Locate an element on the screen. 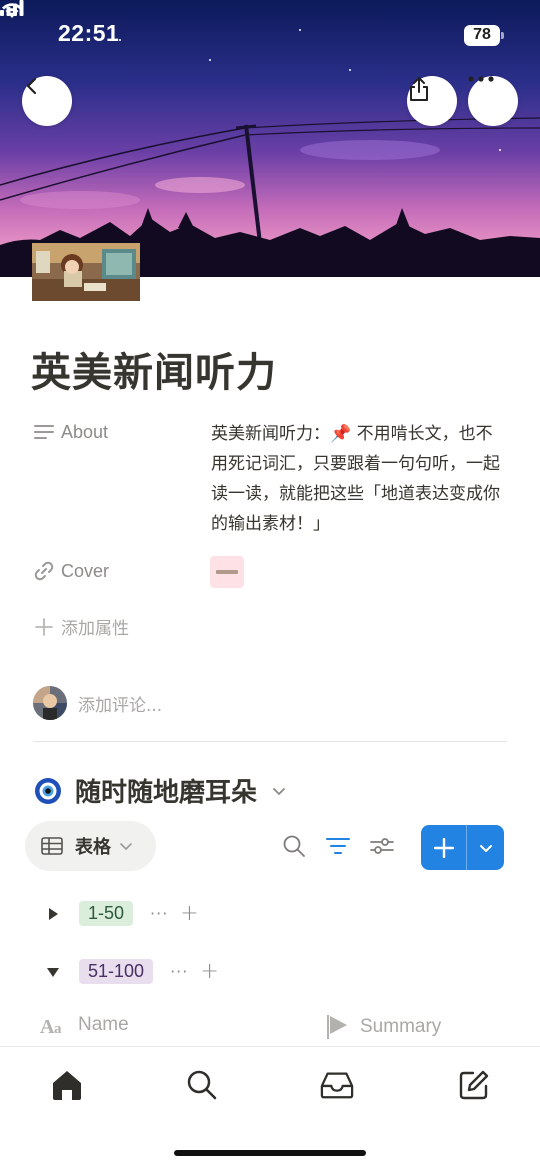 The image size is (540, 1169). column-header-name: A a Name is located at coordinates (84, 1025).